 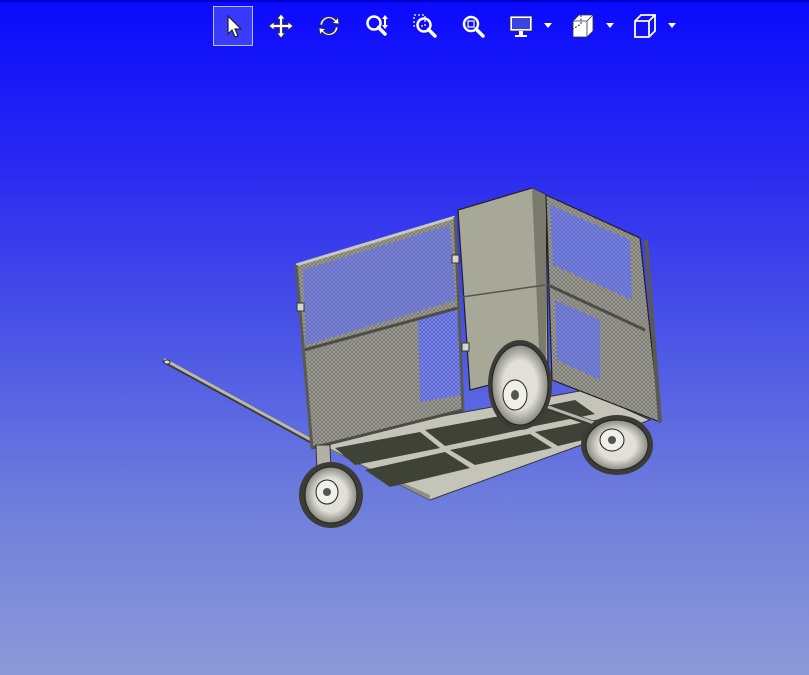 I want to click on arrow-pointer-icon, so click(x=235, y=26).